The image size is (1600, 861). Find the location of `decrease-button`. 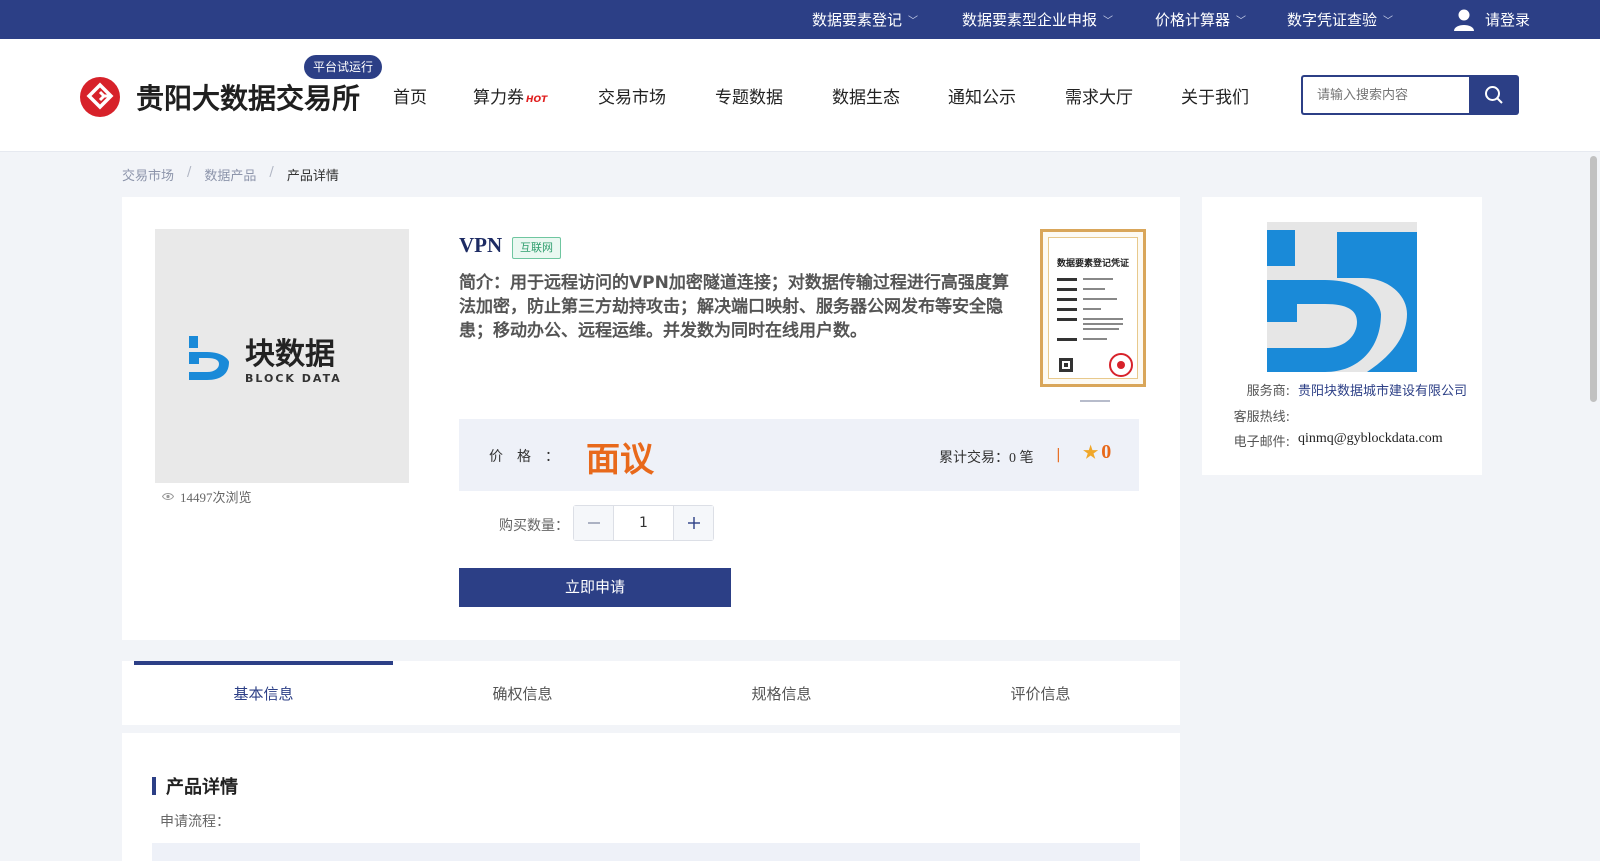

decrease-button is located at coordinates (594, 523).